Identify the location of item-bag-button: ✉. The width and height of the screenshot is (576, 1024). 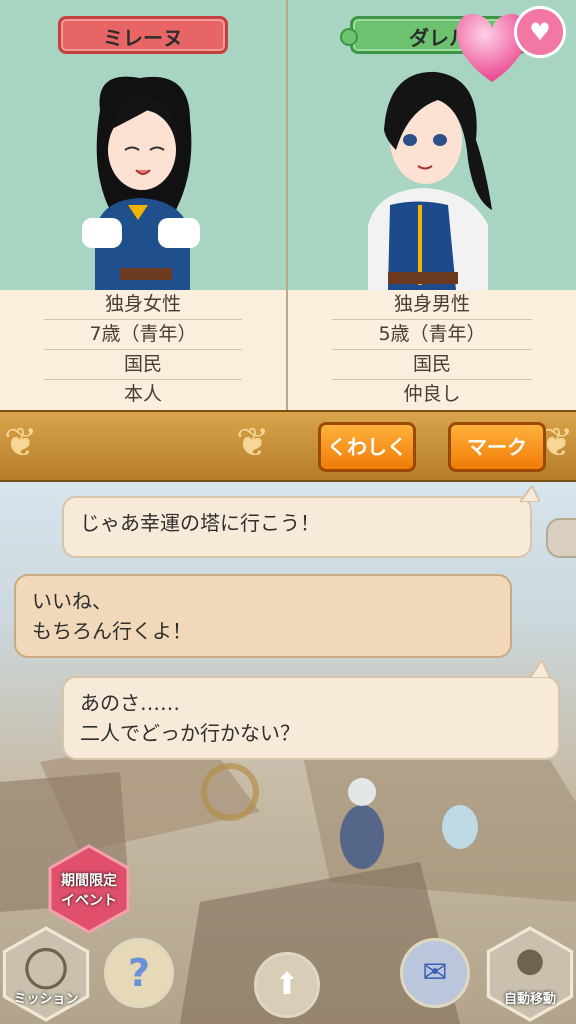
(435, 973).